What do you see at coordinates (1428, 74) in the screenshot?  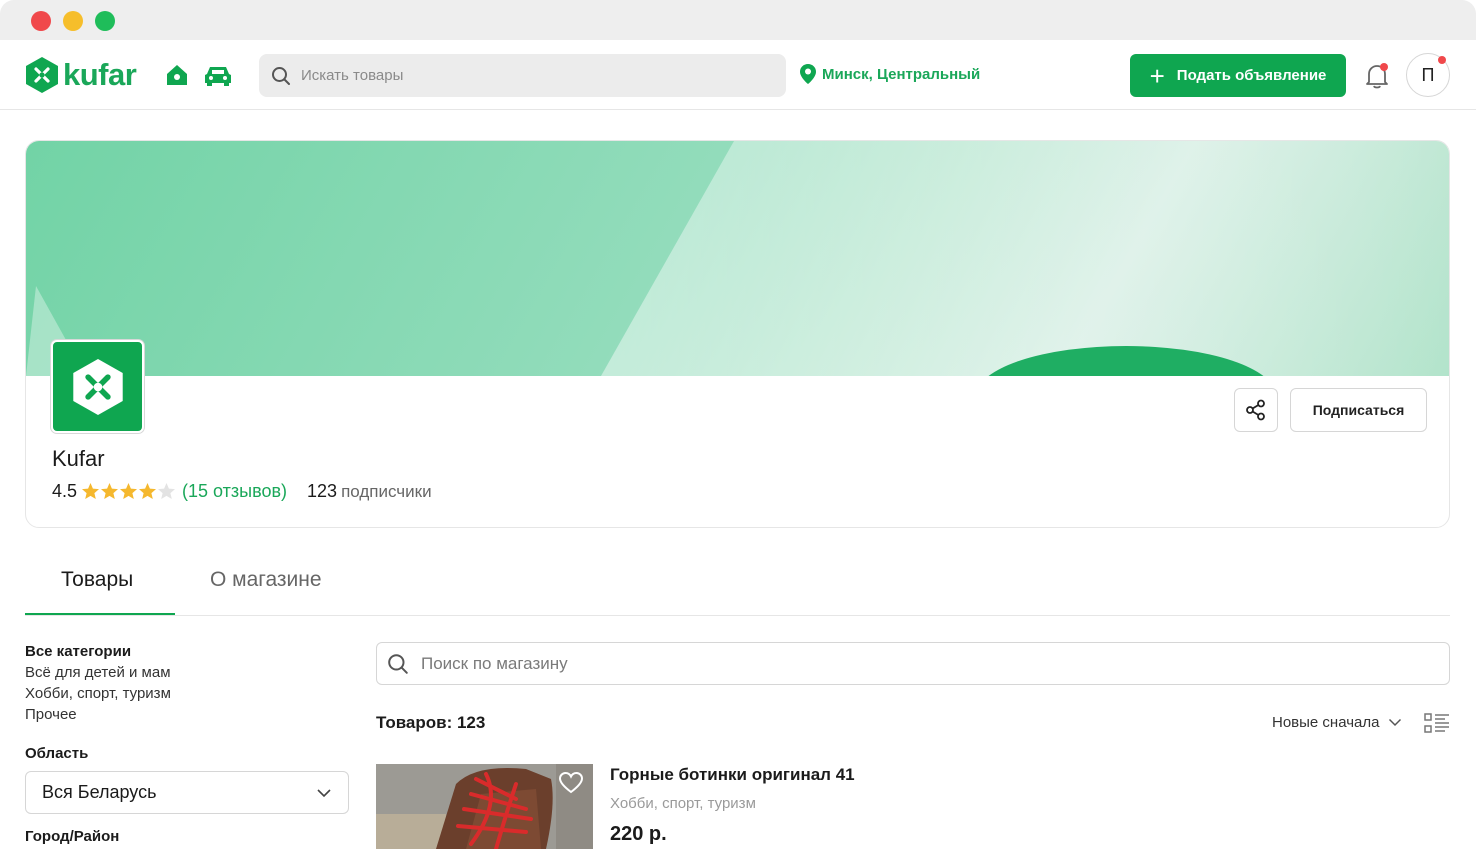 I see `avatar-letter: П` at bounding box center [1428, 74].